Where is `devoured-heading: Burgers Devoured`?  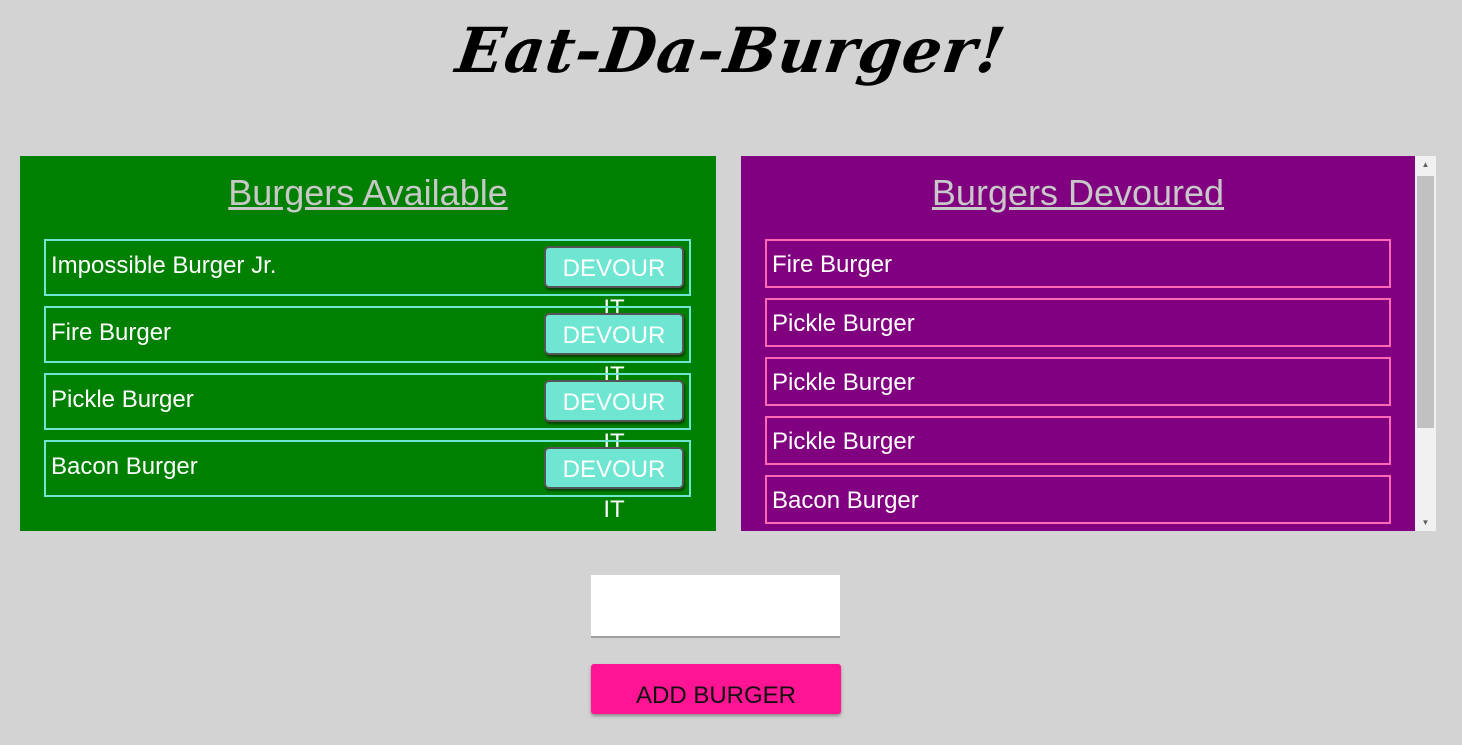 devoured-heading: Burgers Devoured is located at coordinates (1078, 192).